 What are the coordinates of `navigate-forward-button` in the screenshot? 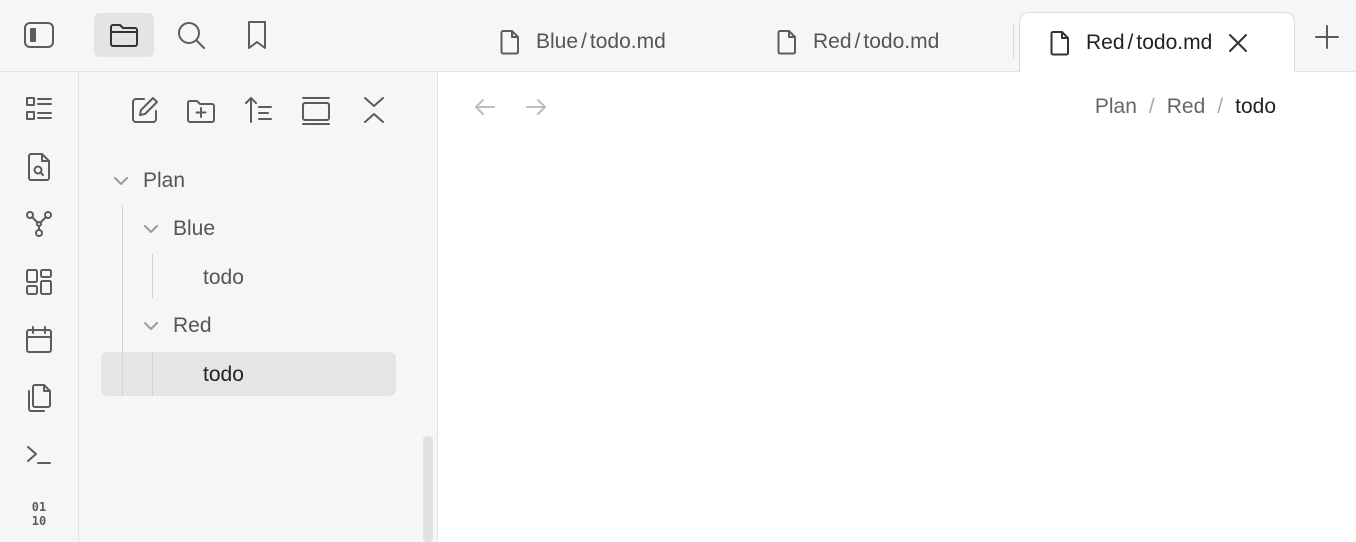 It's located at (536, 107).